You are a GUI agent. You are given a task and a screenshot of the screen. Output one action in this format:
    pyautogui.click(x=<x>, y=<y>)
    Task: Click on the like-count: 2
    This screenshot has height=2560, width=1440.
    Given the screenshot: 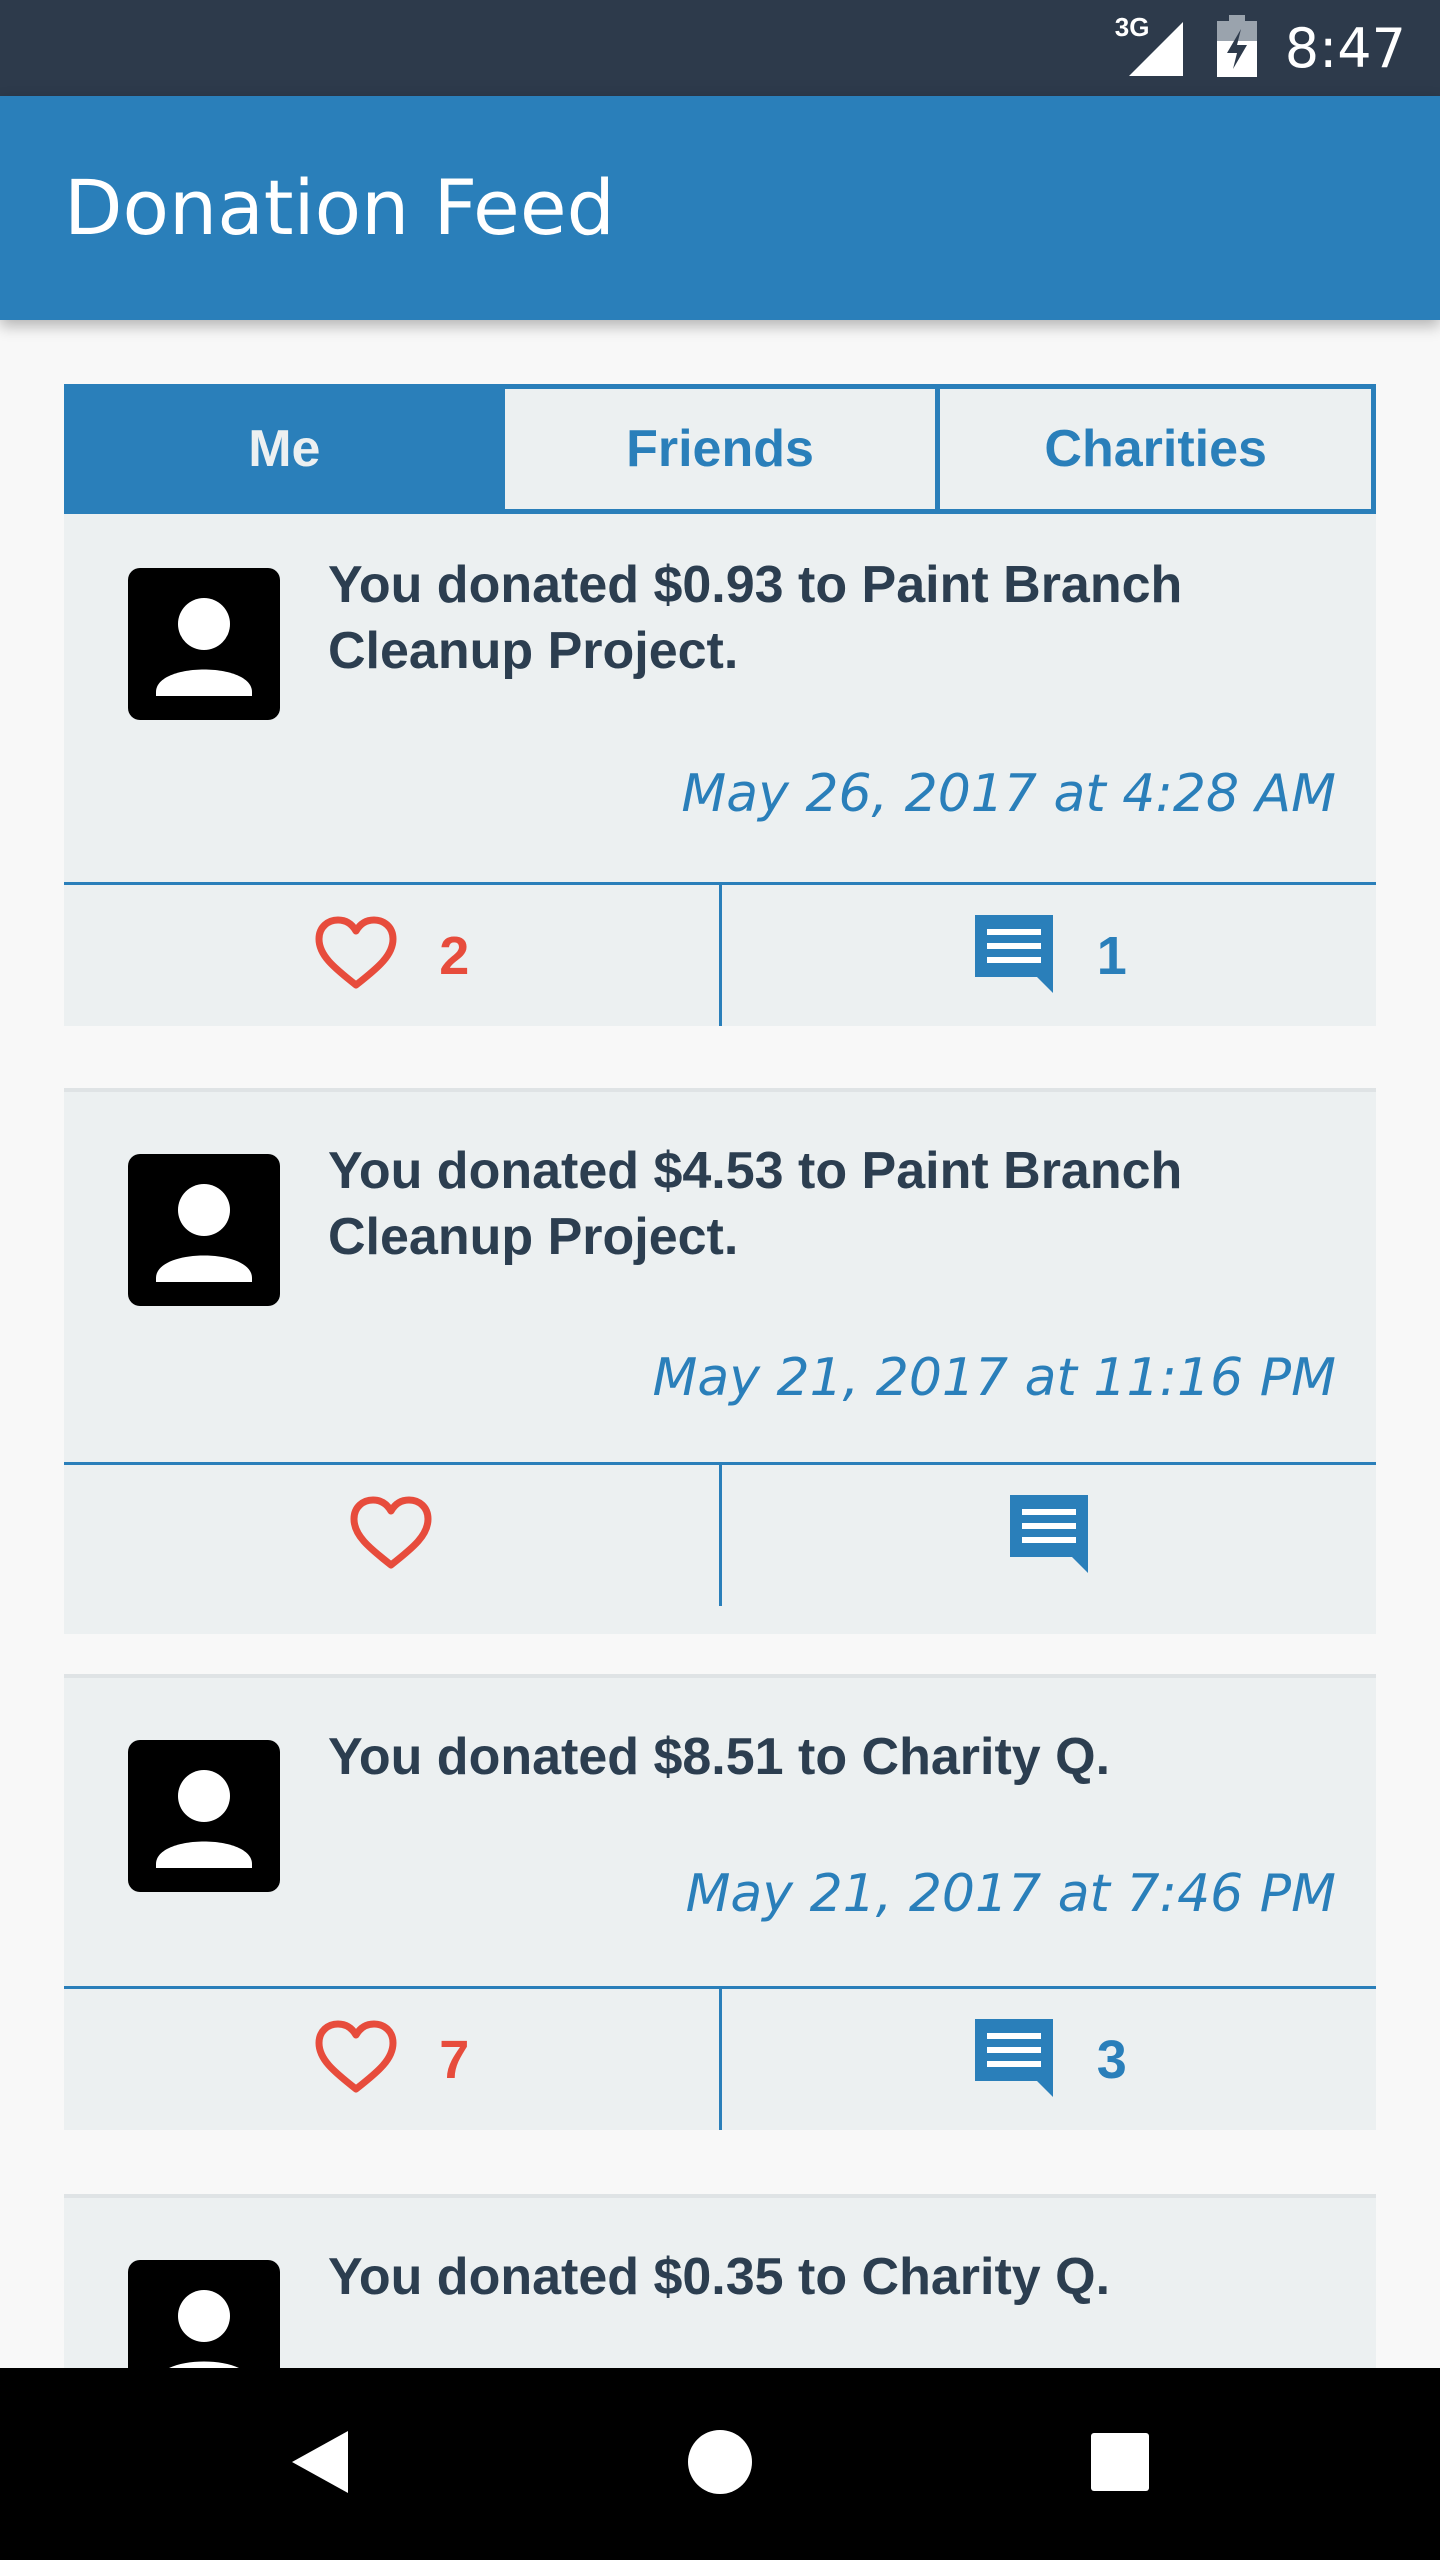 What is the action you would take?
    pyautogui.click(x=454, y=955)
    